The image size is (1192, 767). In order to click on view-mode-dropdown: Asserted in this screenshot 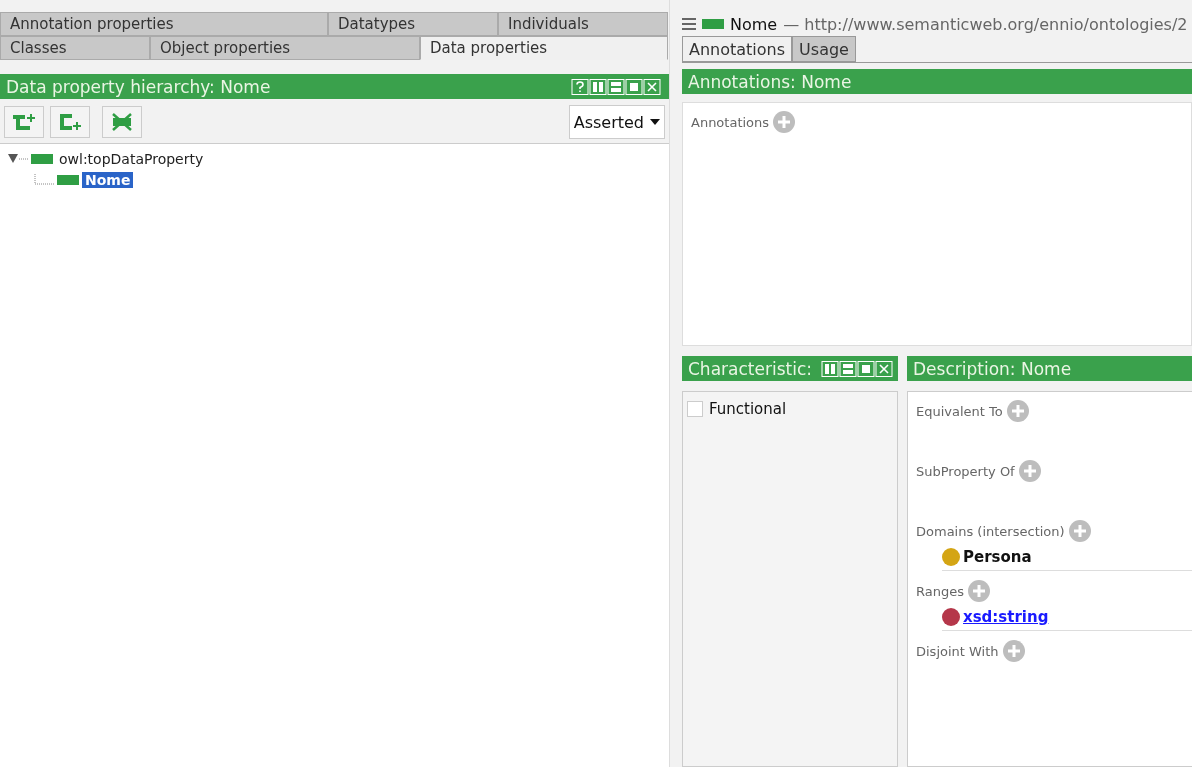, I will do `click(616, 122)`.